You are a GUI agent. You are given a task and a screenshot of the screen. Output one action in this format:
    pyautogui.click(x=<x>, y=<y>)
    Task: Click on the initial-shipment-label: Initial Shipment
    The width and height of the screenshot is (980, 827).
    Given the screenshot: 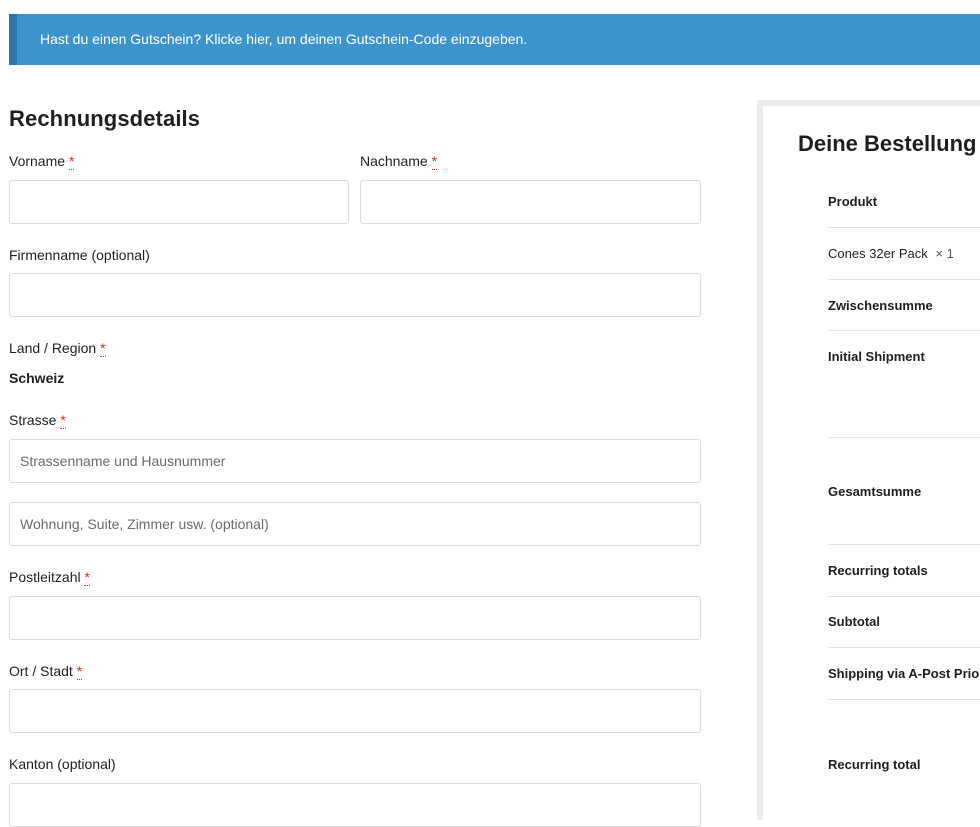 What is the action you would take?
    pyautogui.click(x=876, y=356)
    